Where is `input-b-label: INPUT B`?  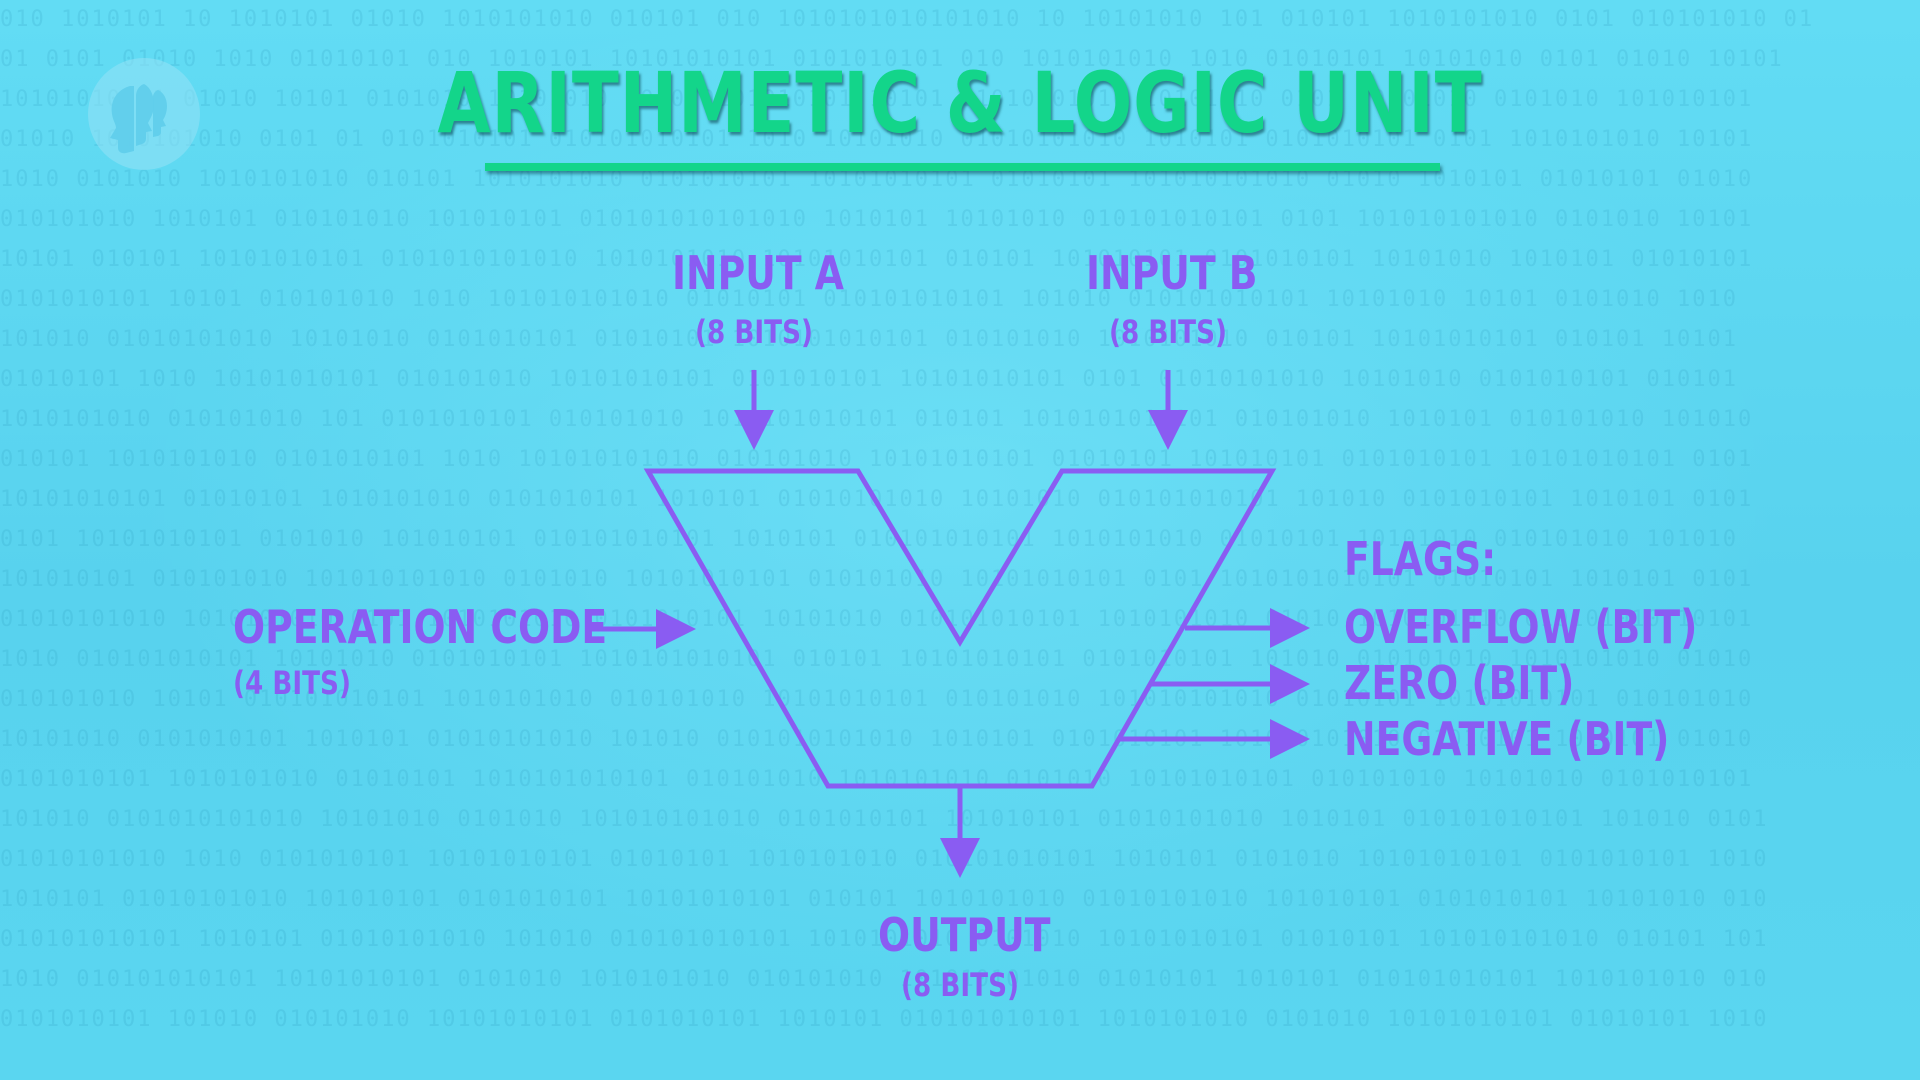
input-b-label: INPUT B is located at coordinates (1172, 273).